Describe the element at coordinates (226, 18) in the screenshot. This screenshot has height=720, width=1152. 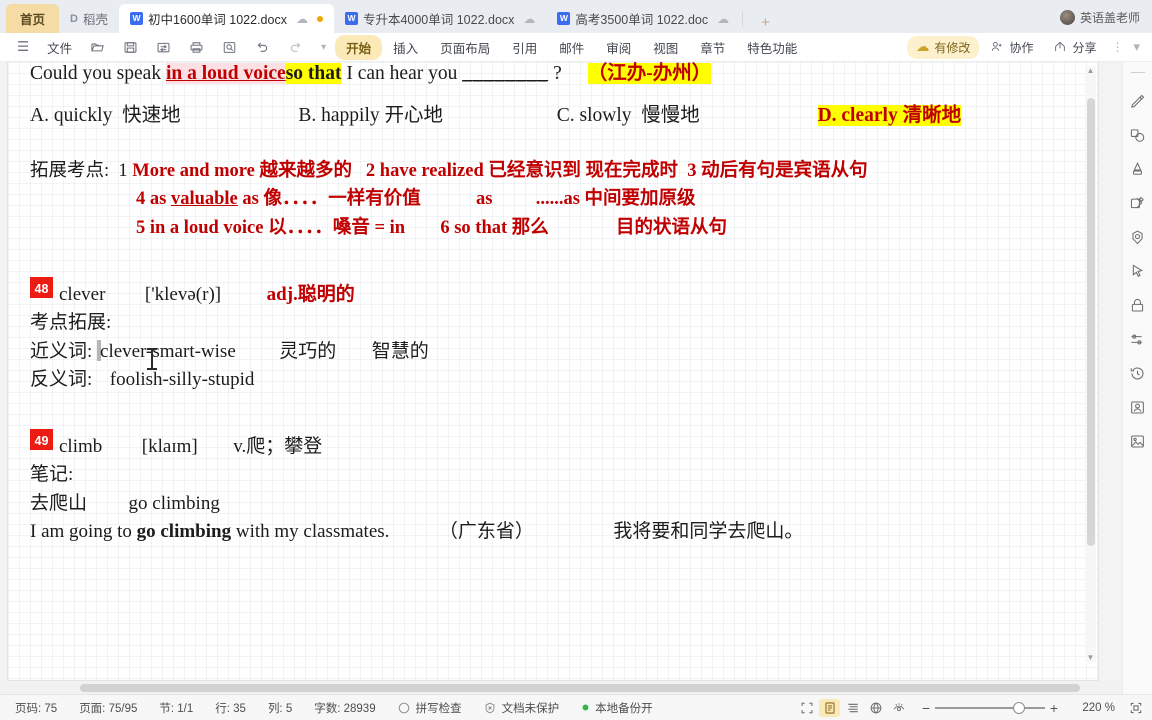
I see `tab-doc-1: W 初中1600单词 1022.docx ☁` at that location.